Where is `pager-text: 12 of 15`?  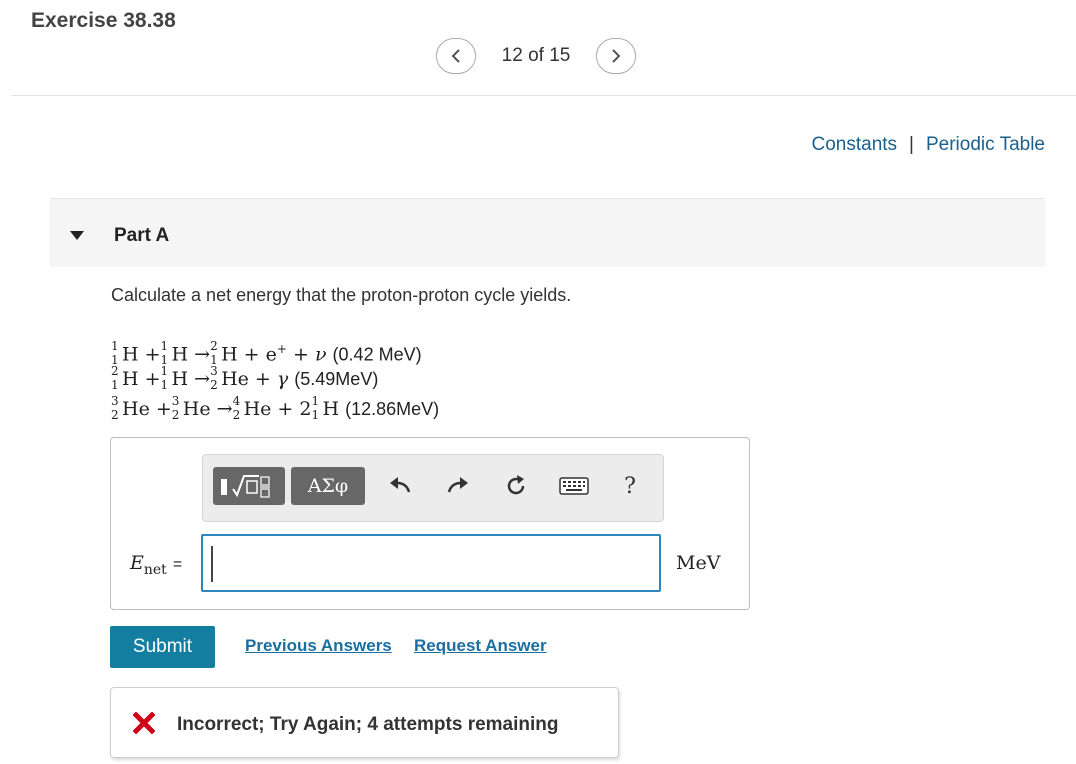 pager-text: 12 of 15 is located at coordinates (536, 55).